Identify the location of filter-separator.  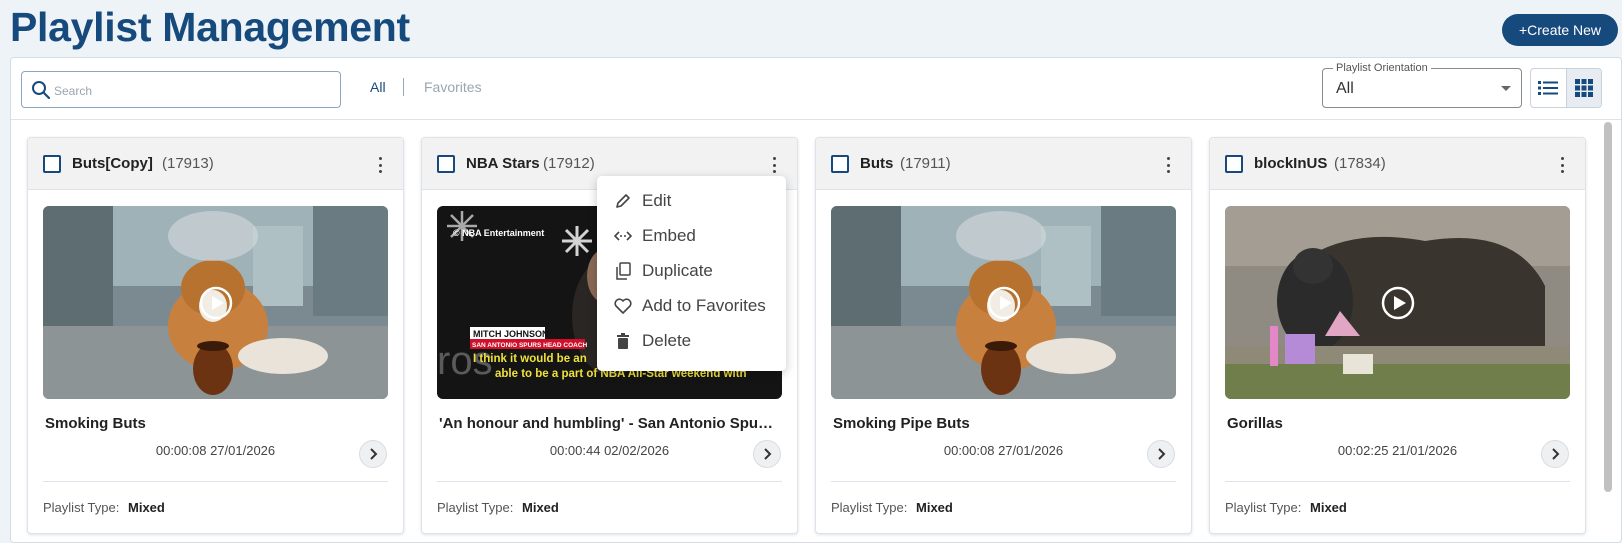
(403, 87).